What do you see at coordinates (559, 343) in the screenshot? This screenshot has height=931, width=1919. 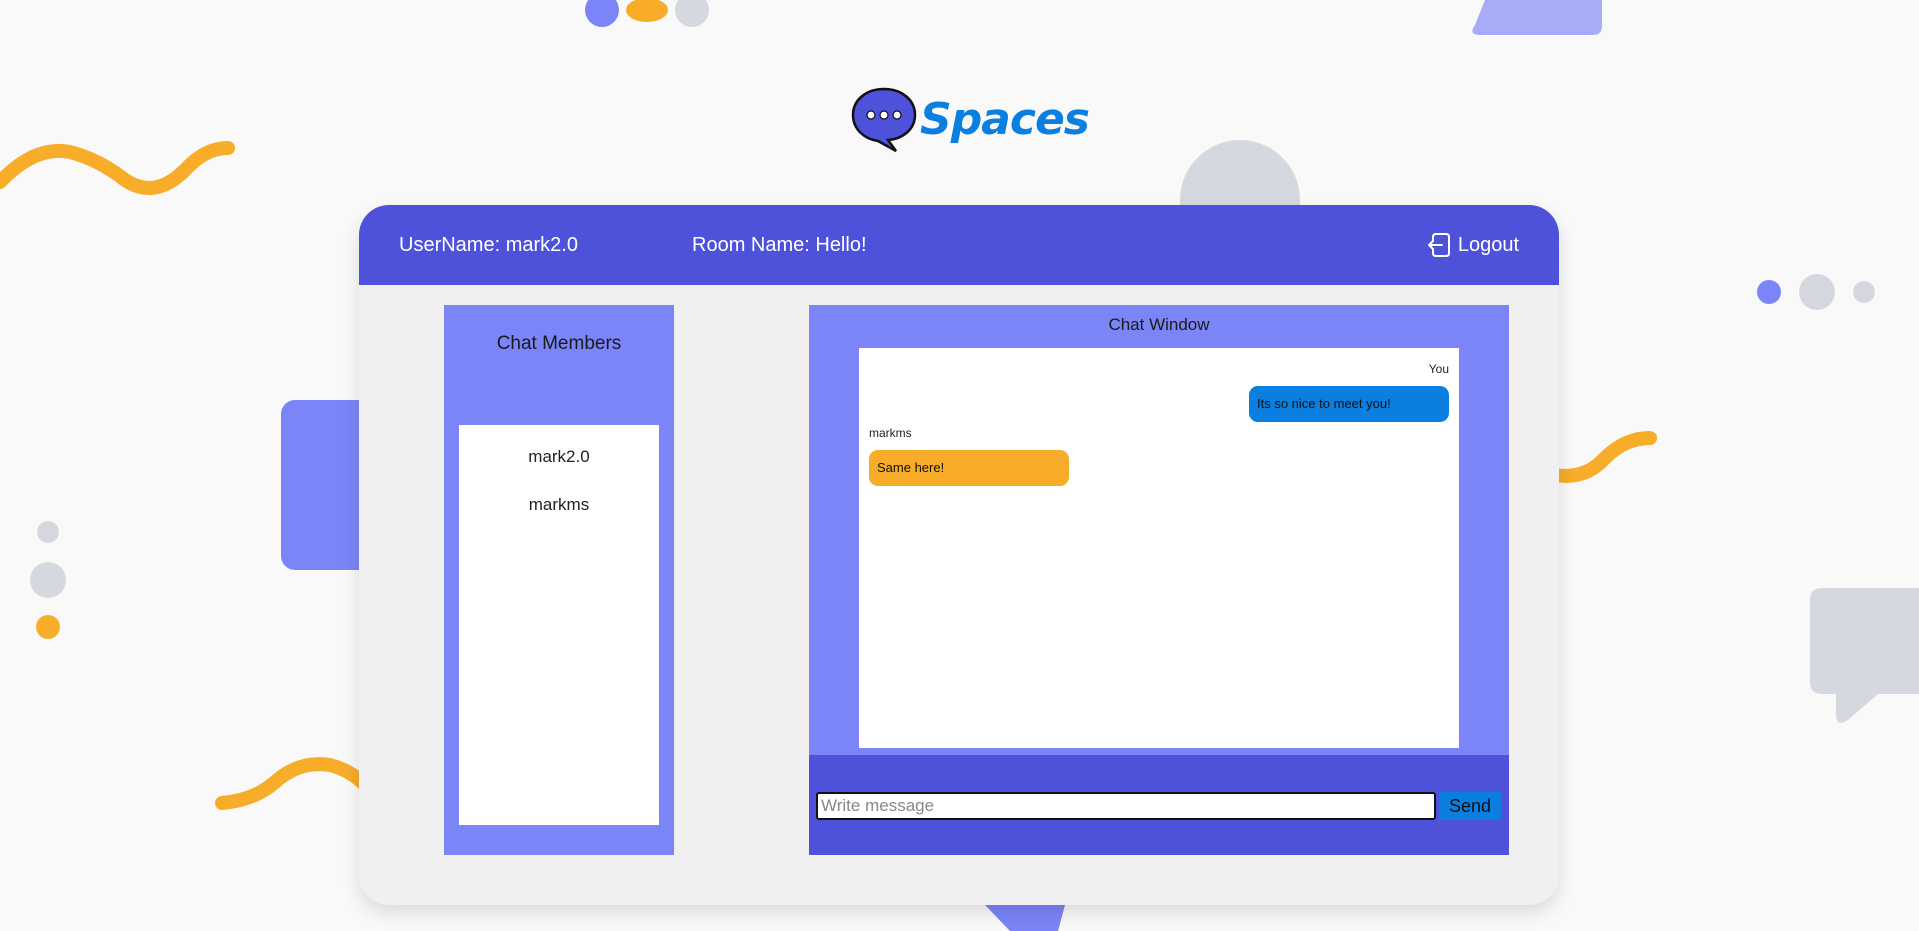 I see `chat-members-title: Chat Members` at bounding box center [559, 343].